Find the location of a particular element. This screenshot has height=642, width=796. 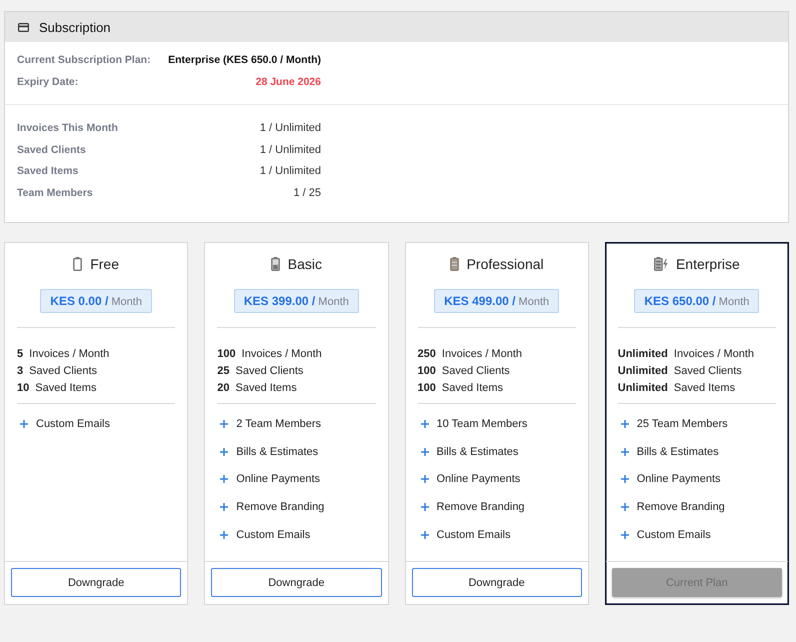

plan-name: Basic is located at coordinates (305, 264).